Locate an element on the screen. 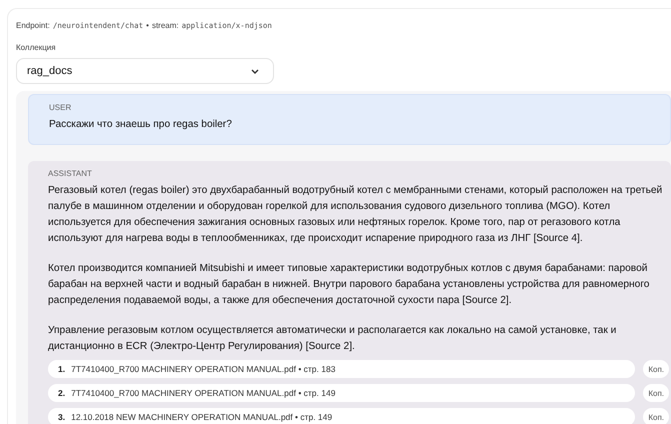 The height and width of the screenshot is (424, 671). message-paragraph: Котел производится компанией Mitsubishi и имеет типовые характеристики водотрубных котлов с двумя барабанами: паровой барабан на верхней части и водный барабан в нижней. Внутри парового барабана установлены устройства для равномерного распределения подаваемой воды, а также для обеспечения достаточной сухости пара [Source 2]. is located at coordinates (349, 285).